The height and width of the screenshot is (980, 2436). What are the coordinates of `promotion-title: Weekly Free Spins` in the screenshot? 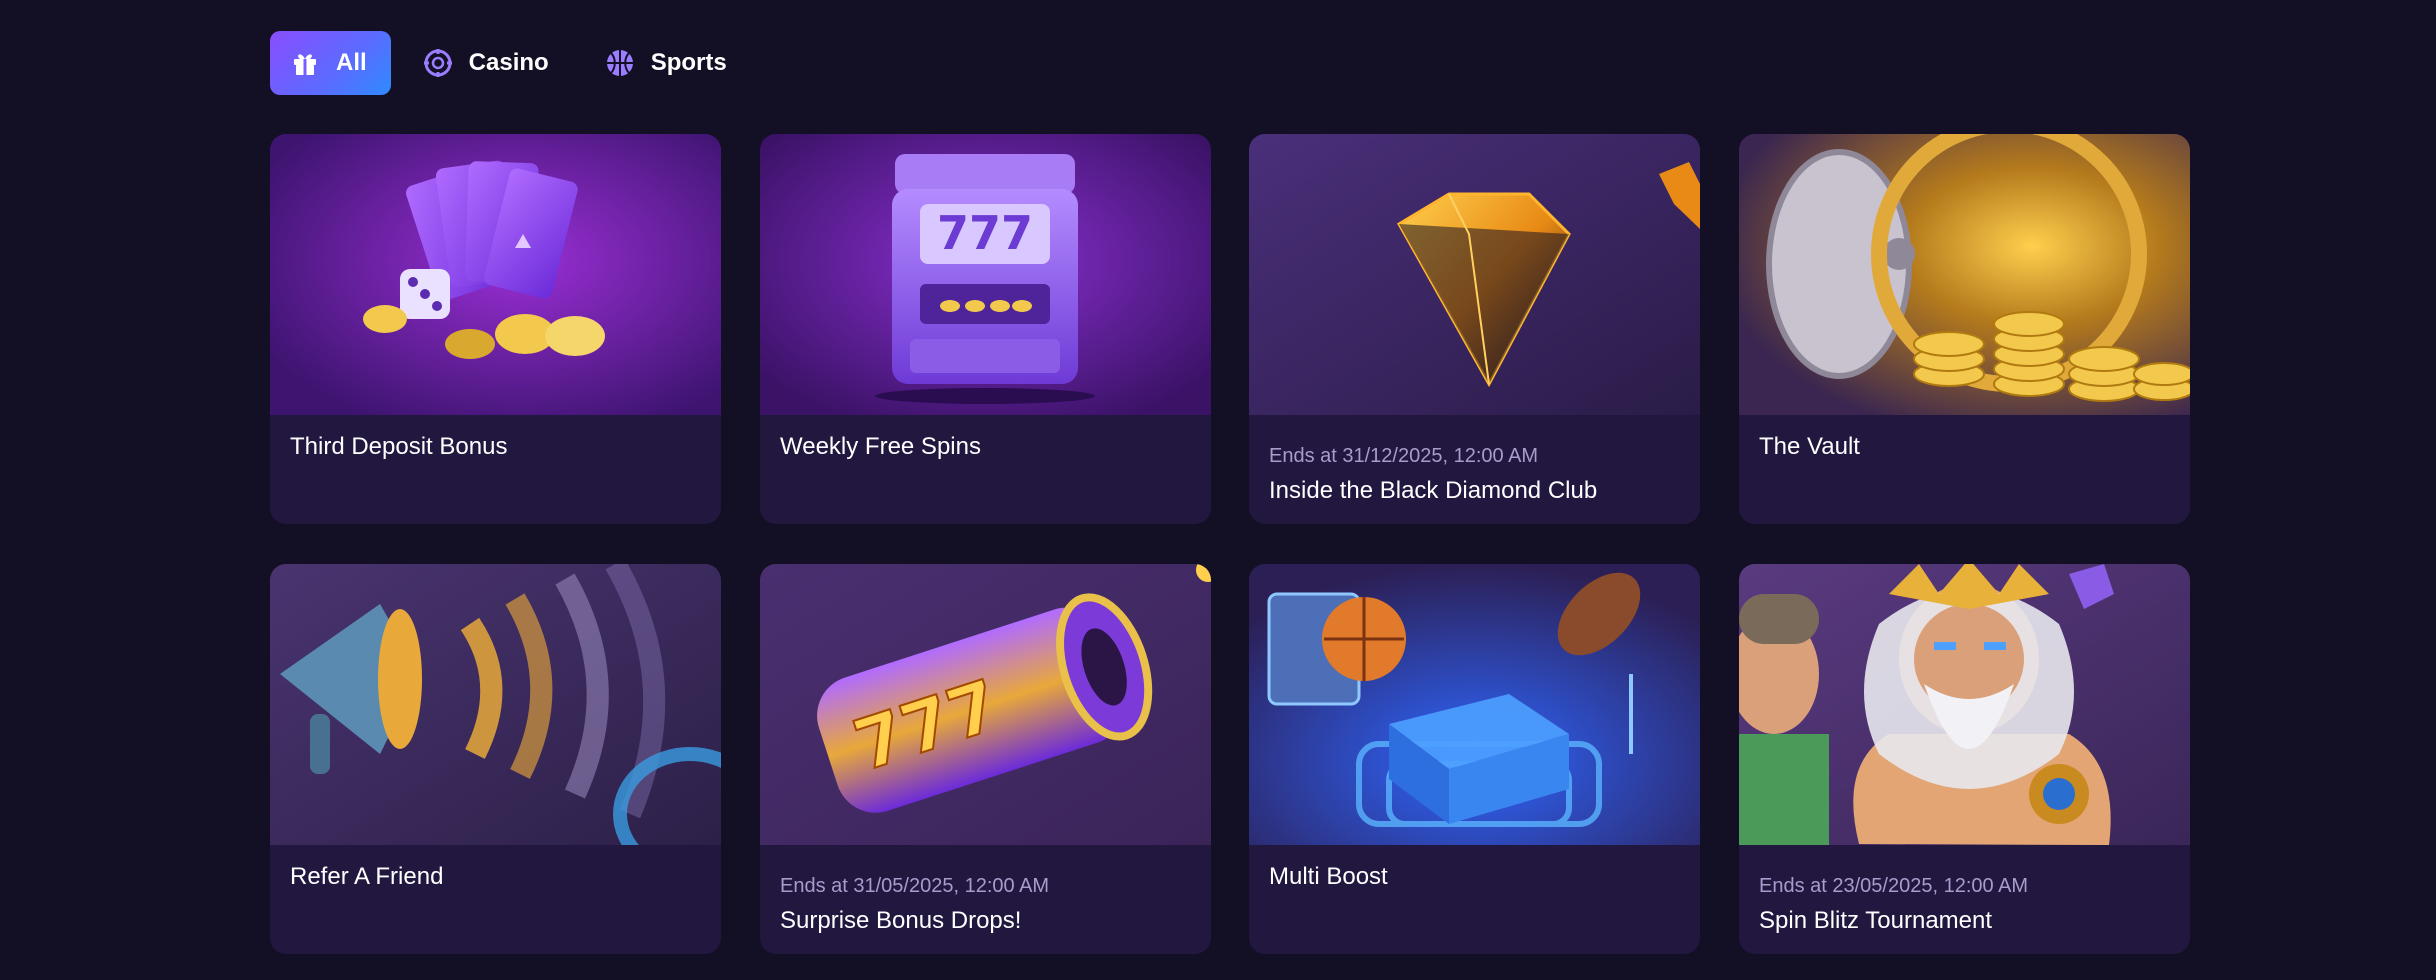 It's located at (880, 446).